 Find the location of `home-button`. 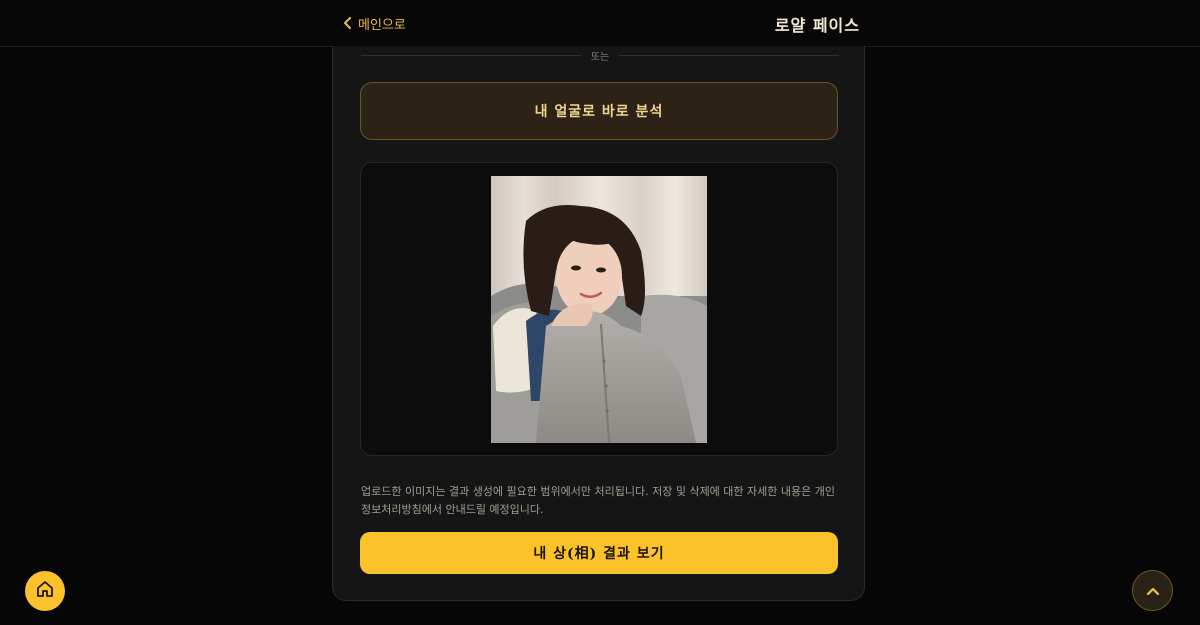

home-button is located at coordinates (45, 591).